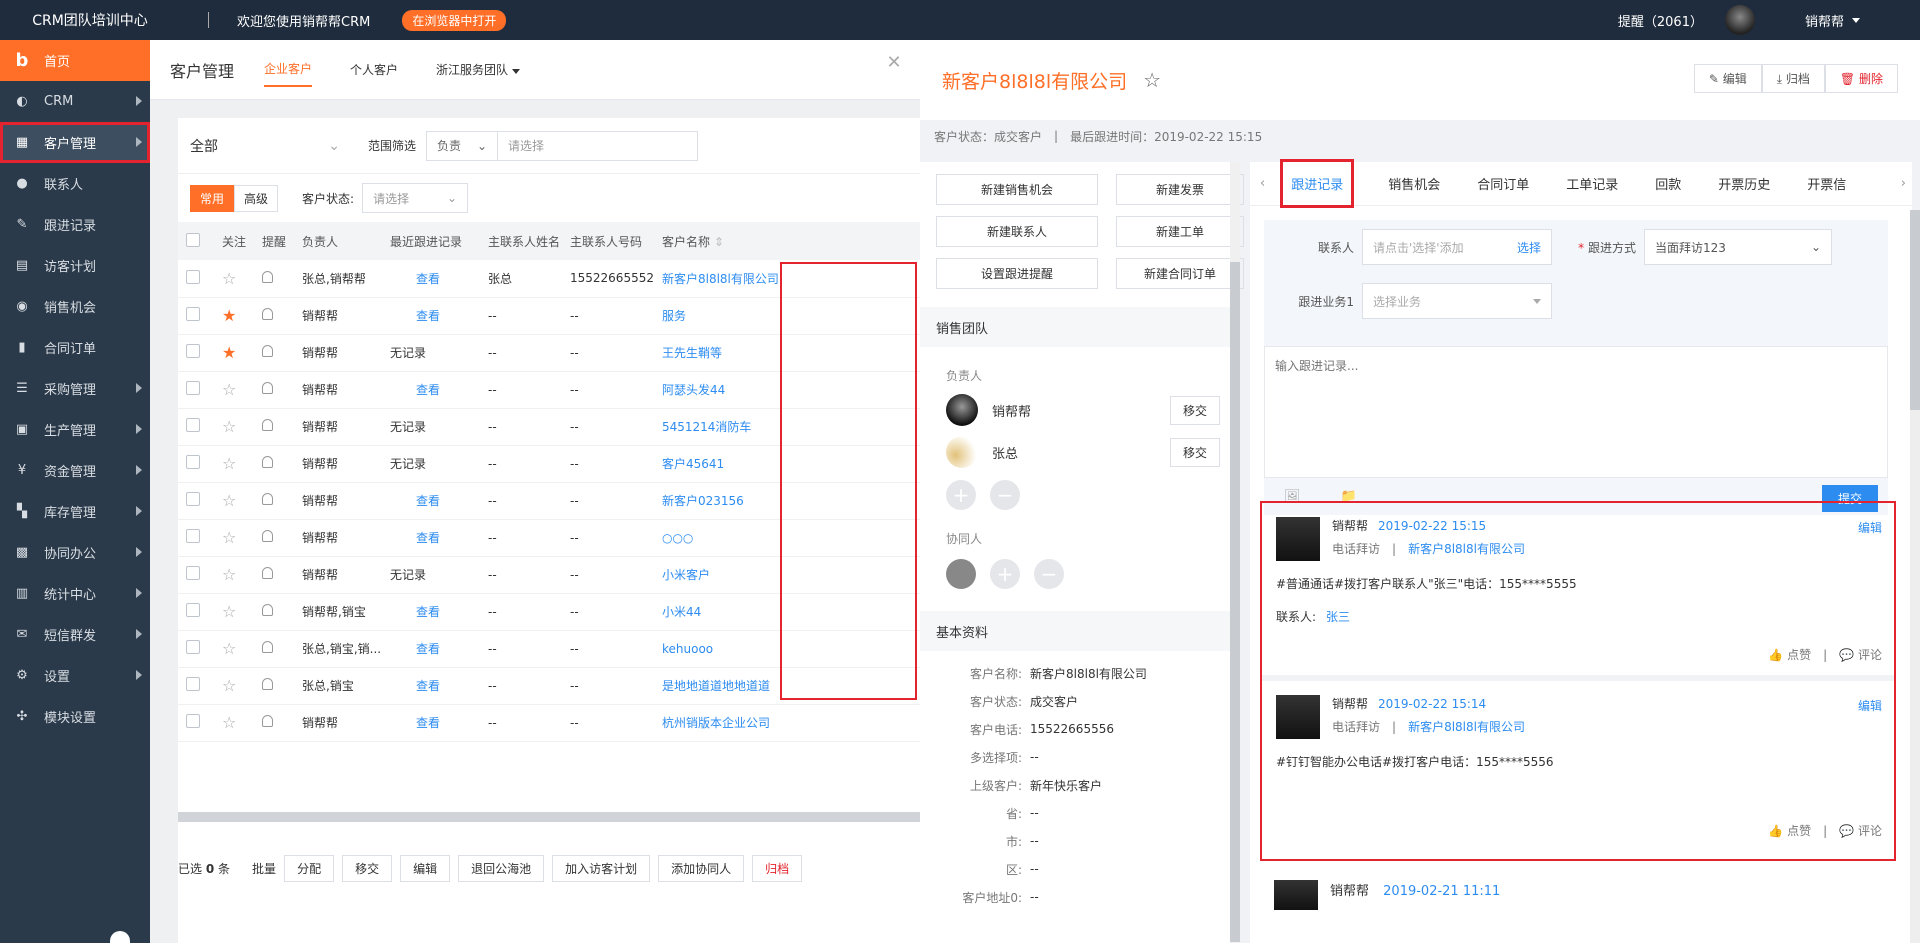 Image resolution: width=1920 pixels, height=943 pixels. Describe the element at coordinates (1727, 78) in the screenshot. I see `edit-button: ✎ 编辑` at that location.